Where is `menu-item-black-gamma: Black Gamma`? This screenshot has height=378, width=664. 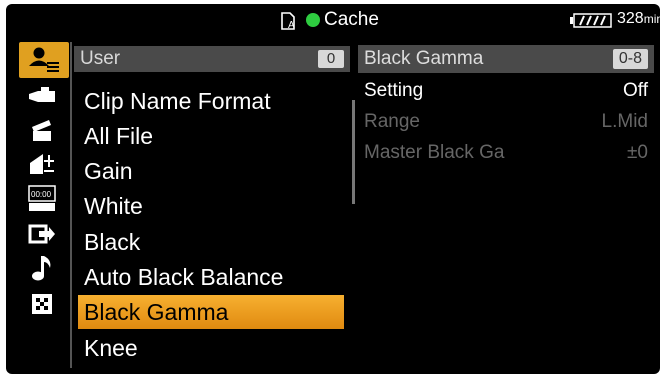 menu-item-black-gamma: Black Gamma is located at coordinates (211, 312).